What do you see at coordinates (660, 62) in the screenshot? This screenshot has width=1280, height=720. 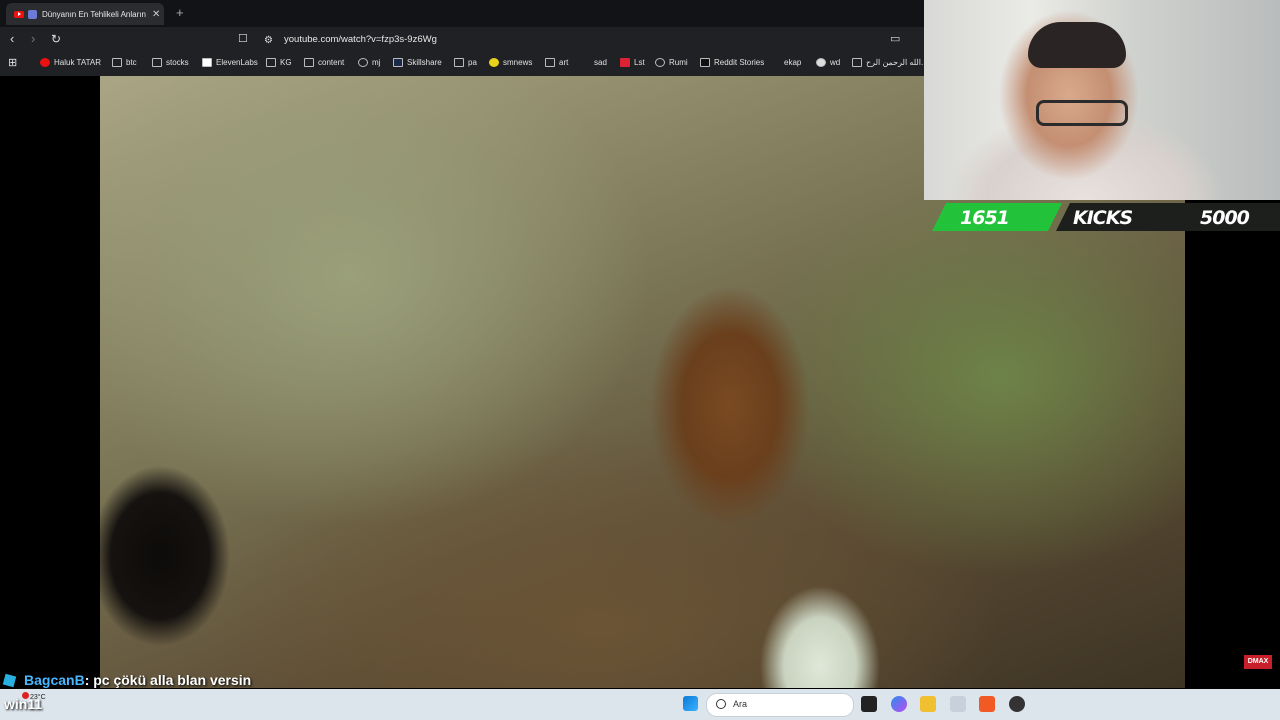 I see `globe-icon` at bounding box center [660, 62].